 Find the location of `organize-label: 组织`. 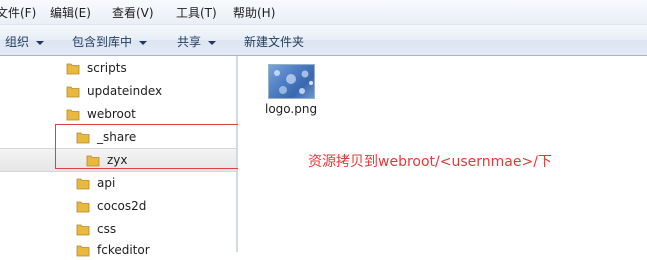

organize-label: 组织 is located at coordinates (17, 42).